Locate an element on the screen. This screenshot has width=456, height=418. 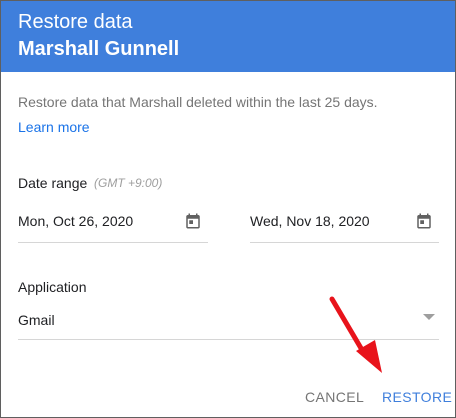
dialog-user-name: Marshall Gunnell is located at coordinates (99, 49).